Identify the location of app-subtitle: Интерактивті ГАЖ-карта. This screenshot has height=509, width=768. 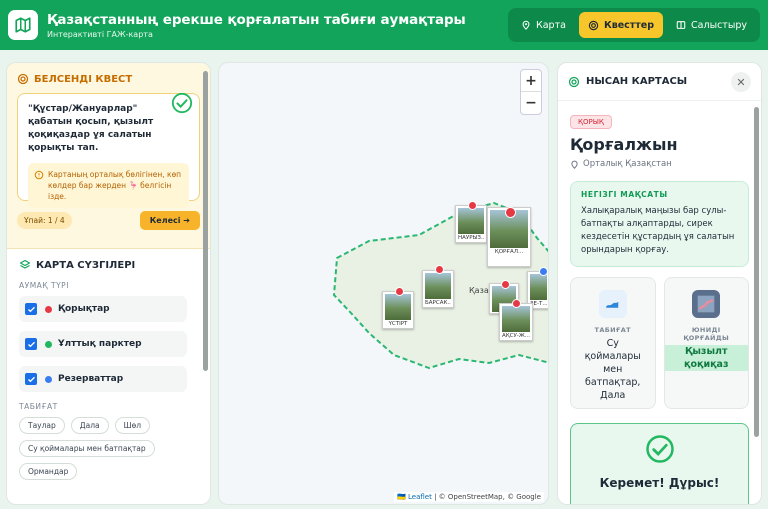
(100, 34).